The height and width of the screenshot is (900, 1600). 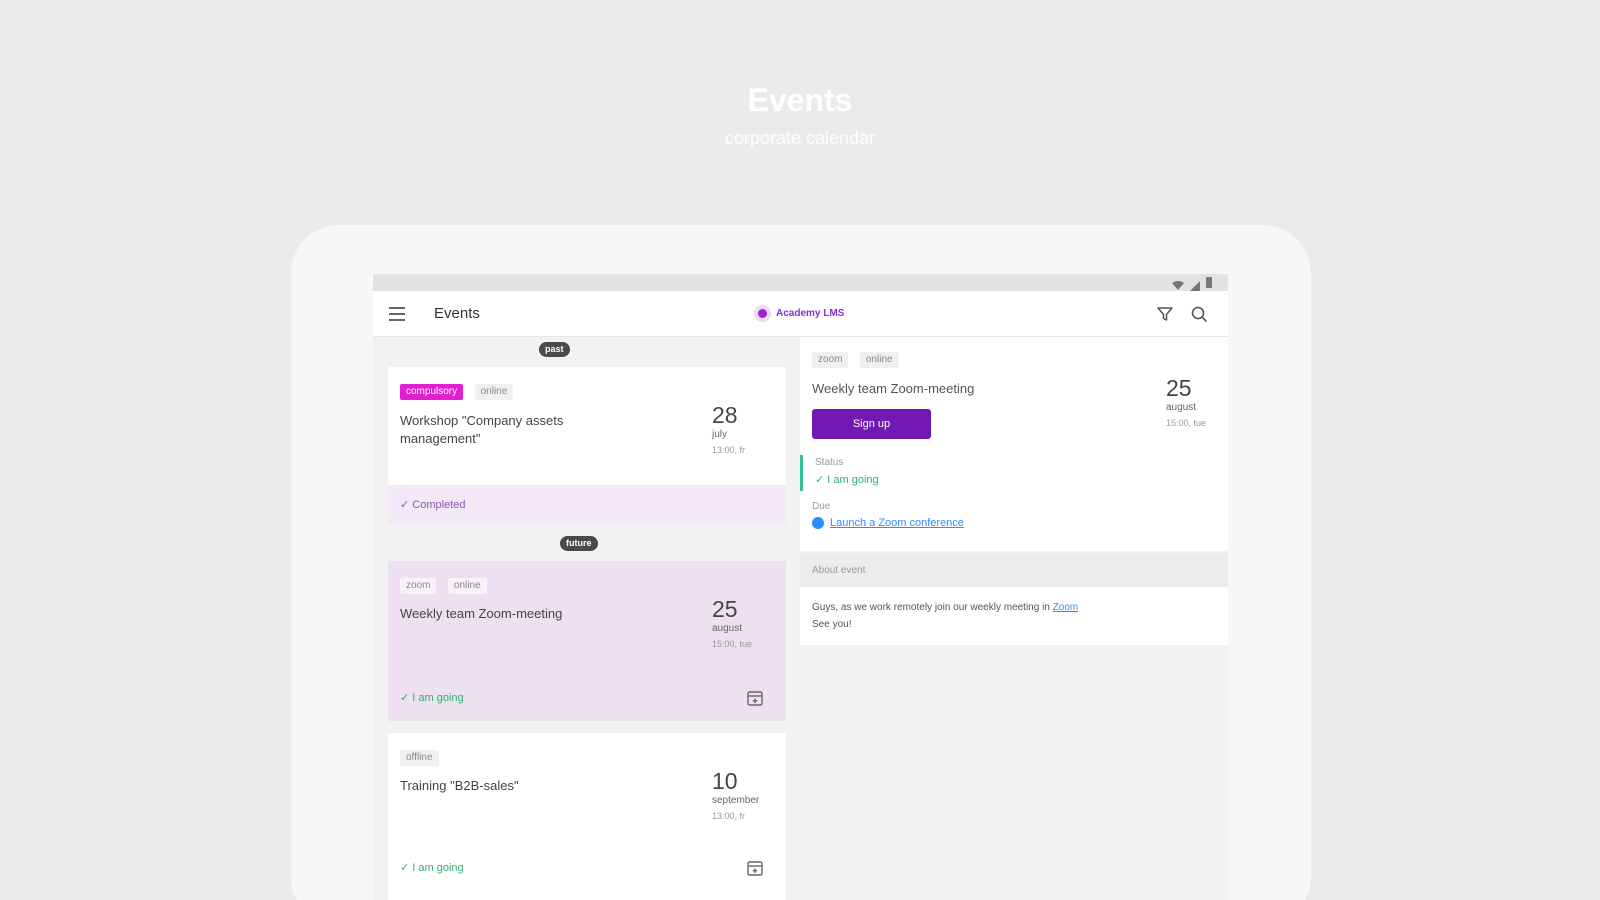 I want to click on future-separator: future, so click(x=579, y=543).